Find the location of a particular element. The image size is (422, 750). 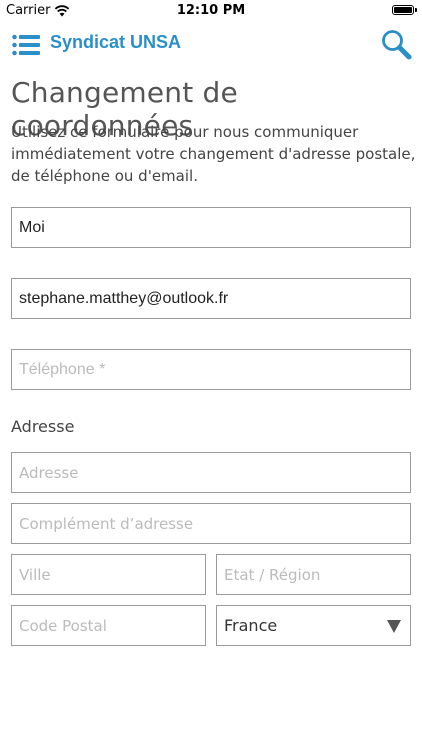

navbar: Syndicat UNSA is located at coordinates (211, 45).